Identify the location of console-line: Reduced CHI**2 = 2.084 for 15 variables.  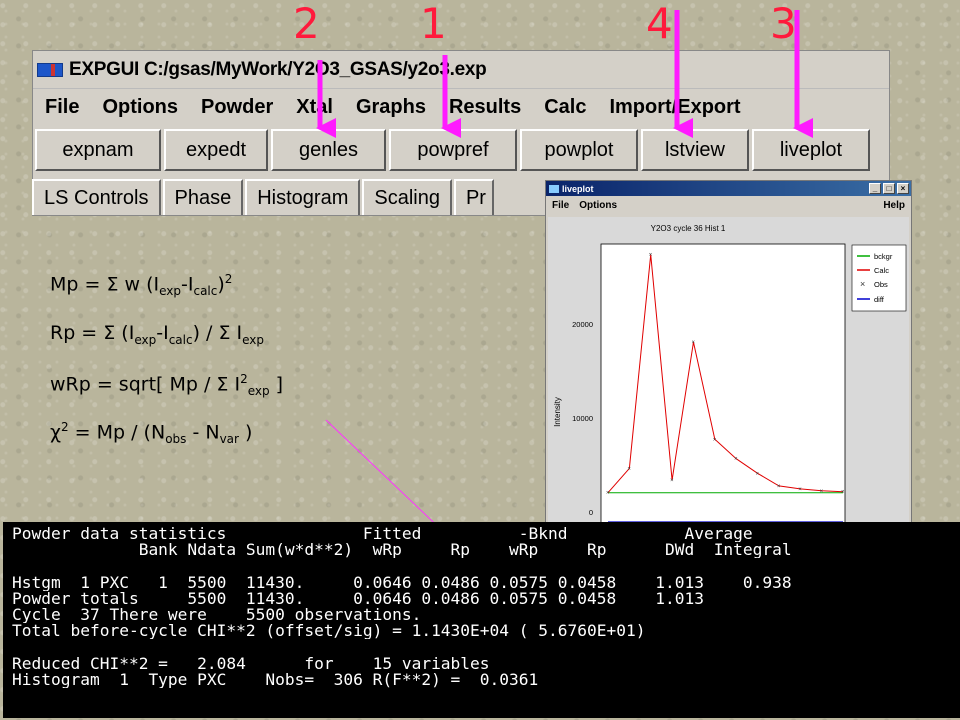
(251, 663).